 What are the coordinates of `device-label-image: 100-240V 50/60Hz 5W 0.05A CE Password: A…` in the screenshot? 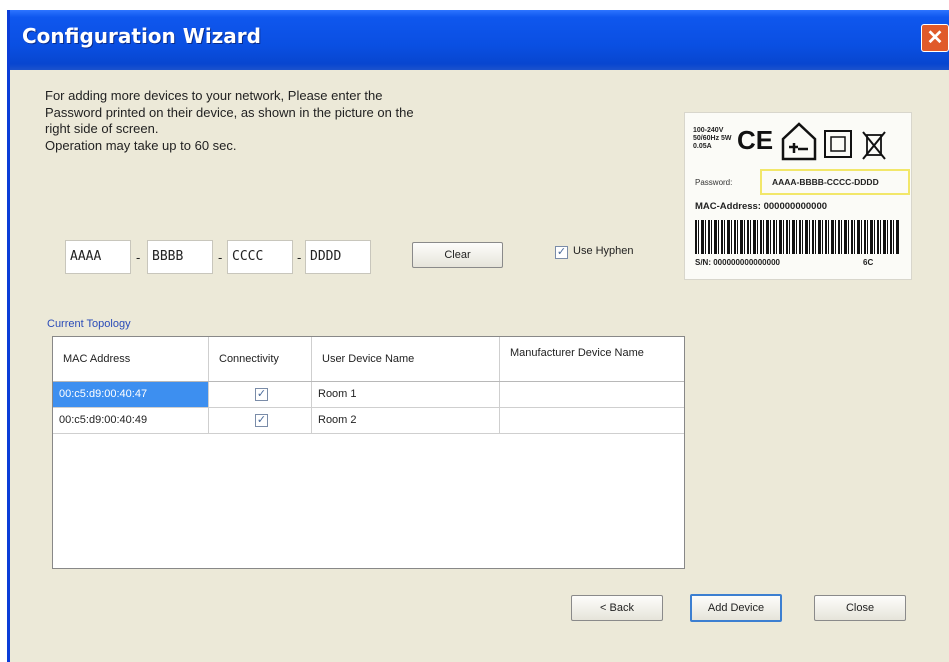 It's located at (798, 196).